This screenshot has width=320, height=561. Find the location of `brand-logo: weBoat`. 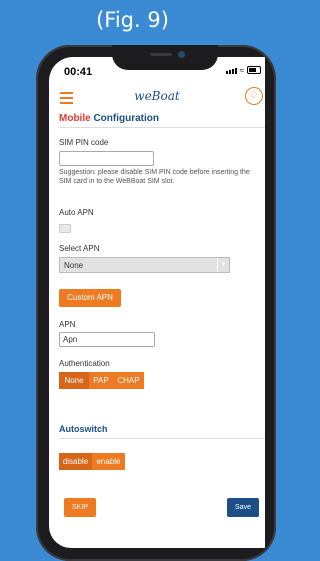

brand-logo: weBoat is located at coordinates (157, 96).